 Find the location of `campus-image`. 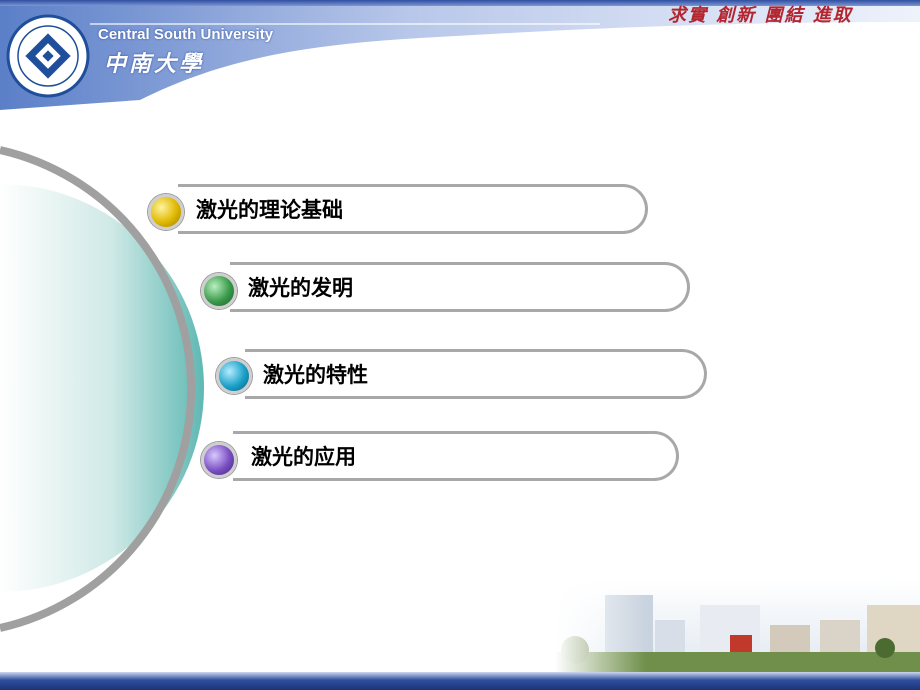

campus-image is located at coordinates (737, 627).